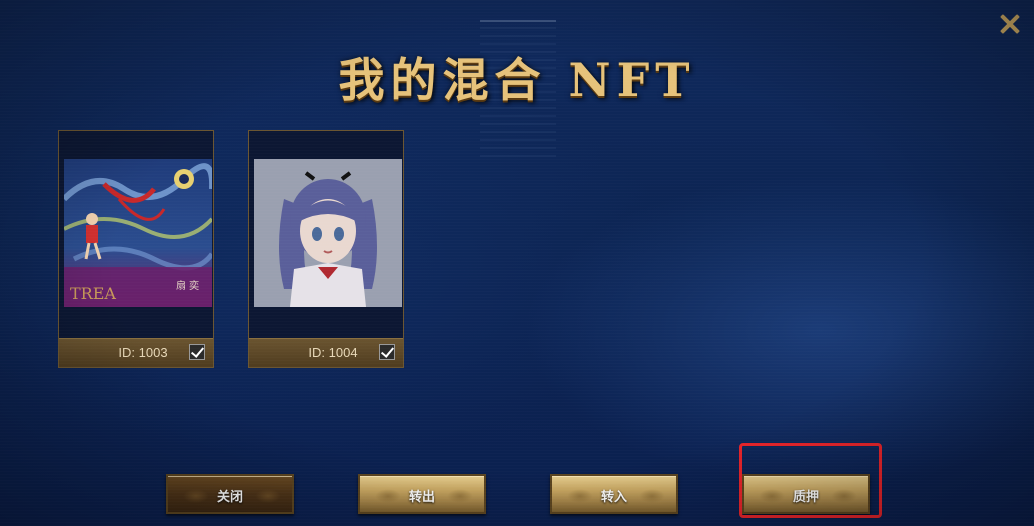 The width and height of the screenshot is (1034, 526). Describe the element at coordinates (333, 352) in the screenshot. I see `nft-id-label: ID: 1004` at that location.